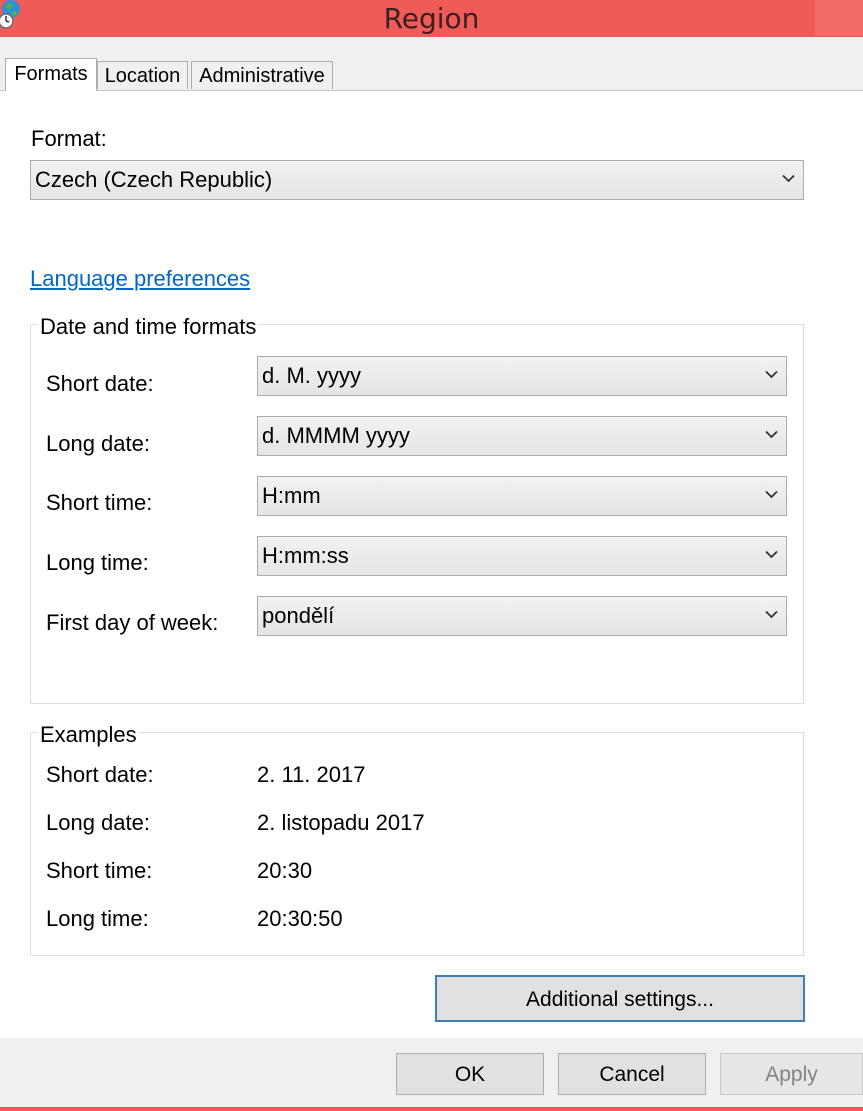  I want to click on ok-button: OK, so click(470, 1074).